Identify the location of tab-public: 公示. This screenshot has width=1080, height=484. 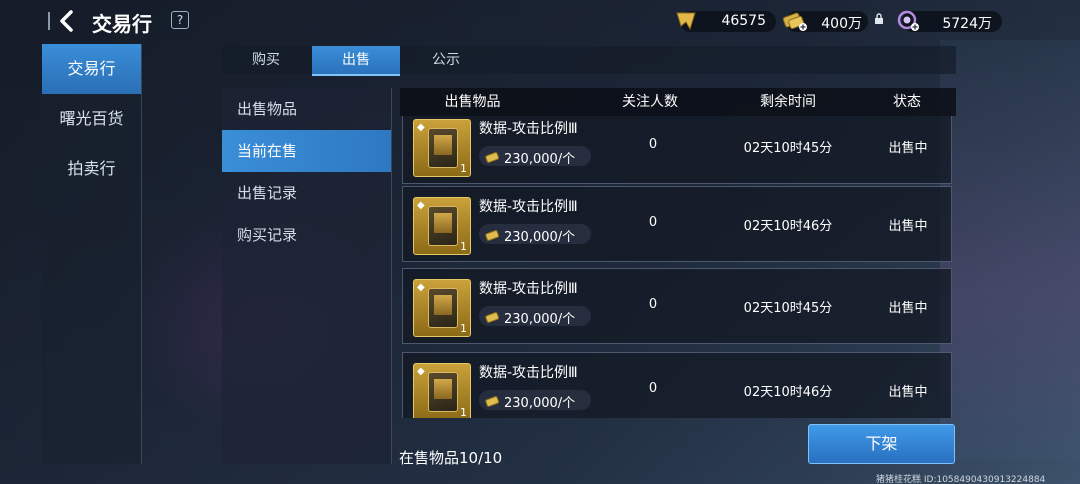
(446, 60).